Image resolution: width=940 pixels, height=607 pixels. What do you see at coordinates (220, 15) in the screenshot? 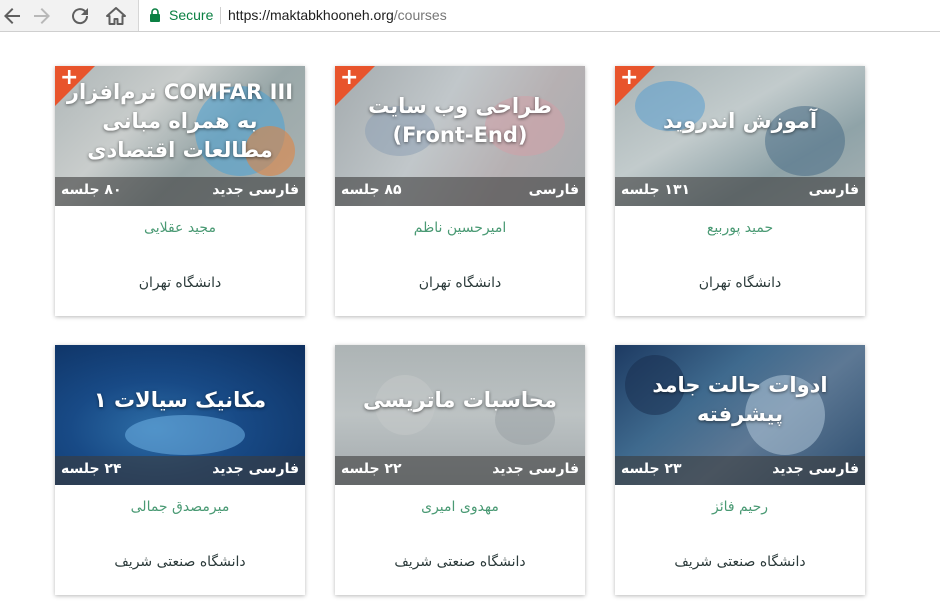
I see `address-separator` at bounding box center [220, 15].